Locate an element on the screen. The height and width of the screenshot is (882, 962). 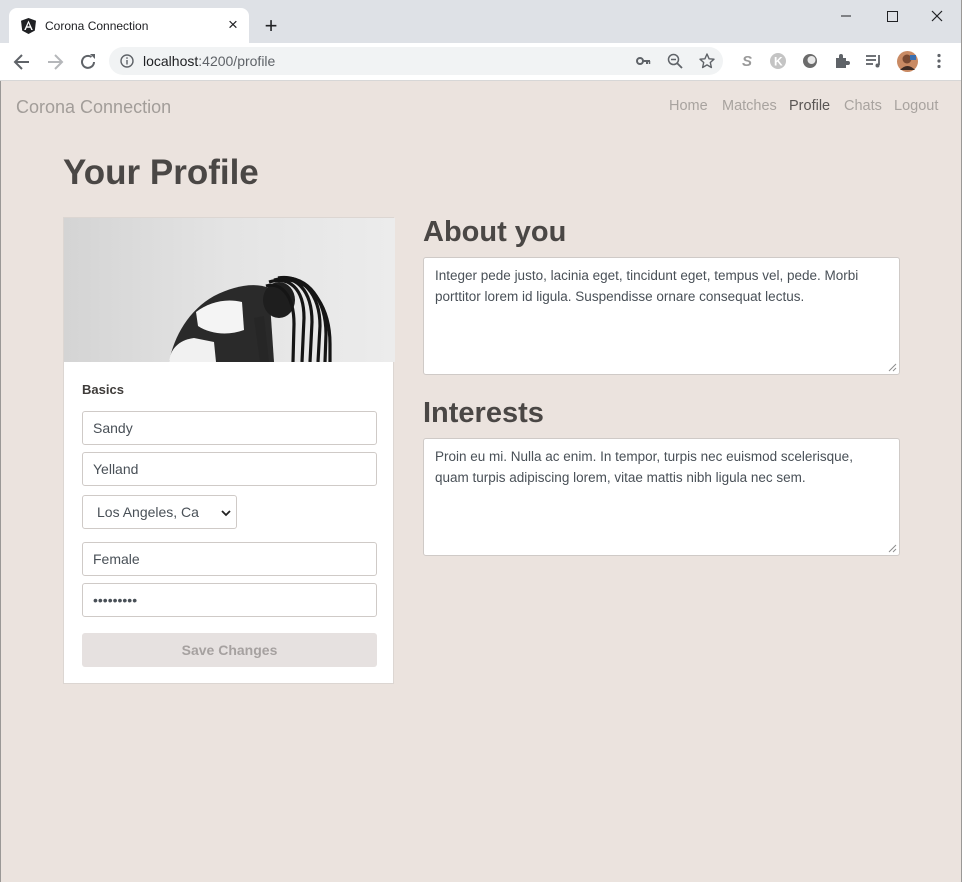
password-field: ••••••••• is located at coordinates (229, 600).